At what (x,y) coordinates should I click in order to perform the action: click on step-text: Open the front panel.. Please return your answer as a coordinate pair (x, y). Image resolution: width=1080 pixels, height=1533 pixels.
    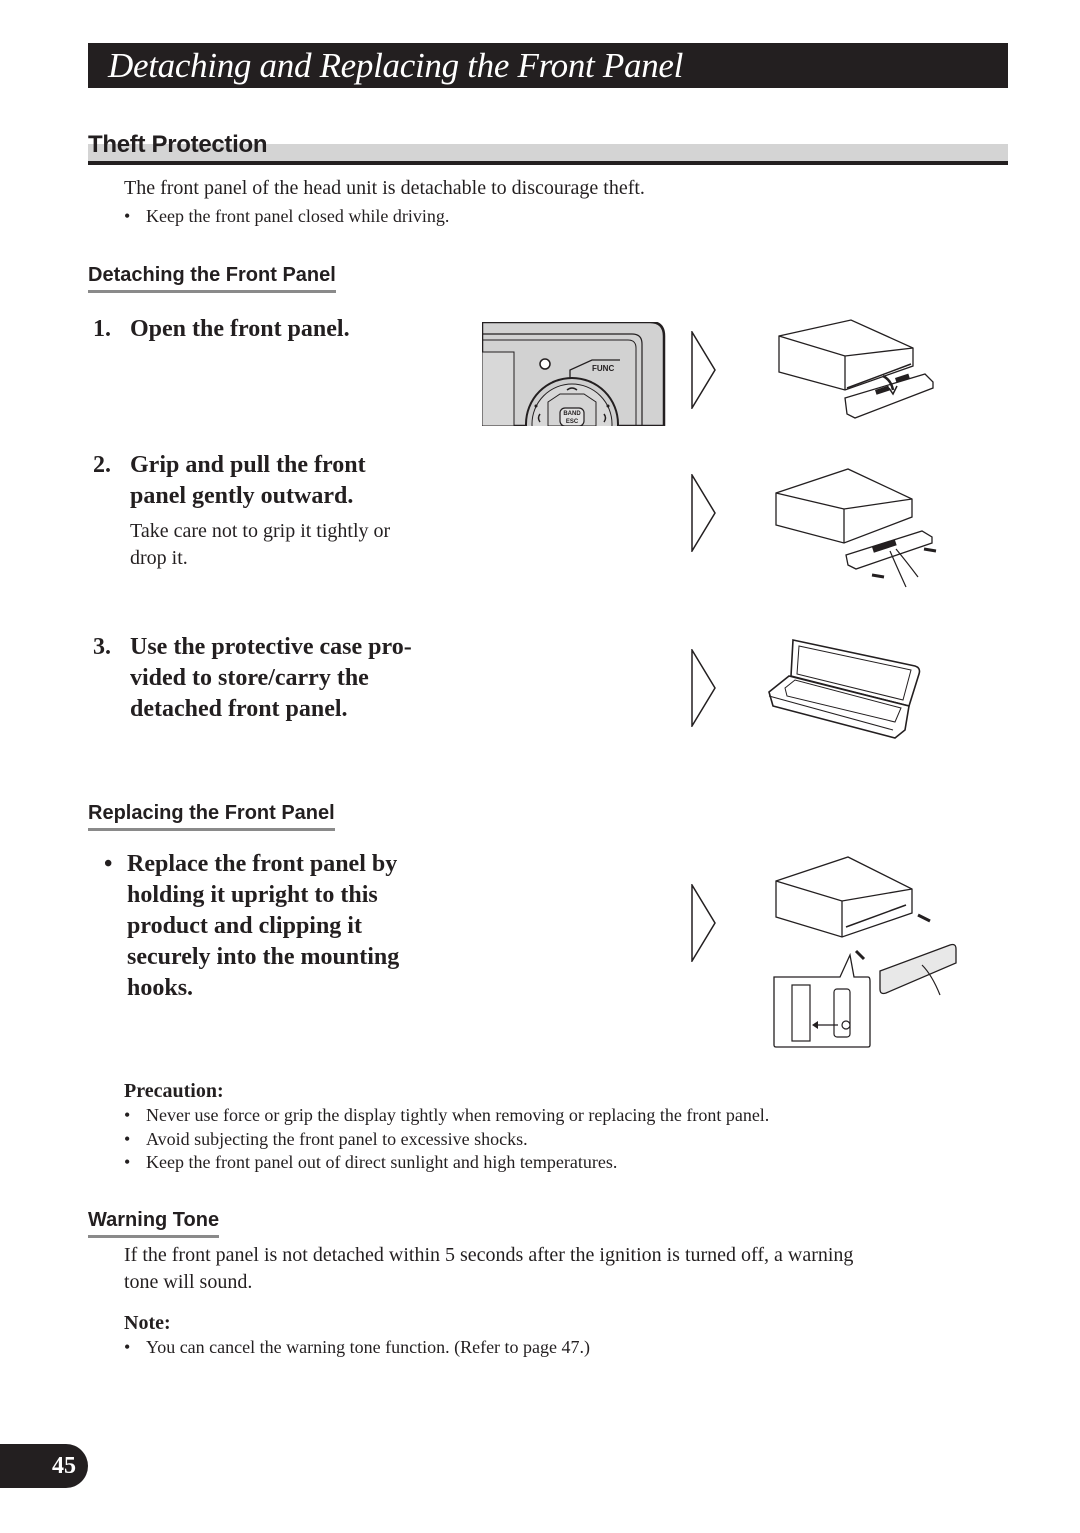
    Looking at the image, I should click on (240, 329).